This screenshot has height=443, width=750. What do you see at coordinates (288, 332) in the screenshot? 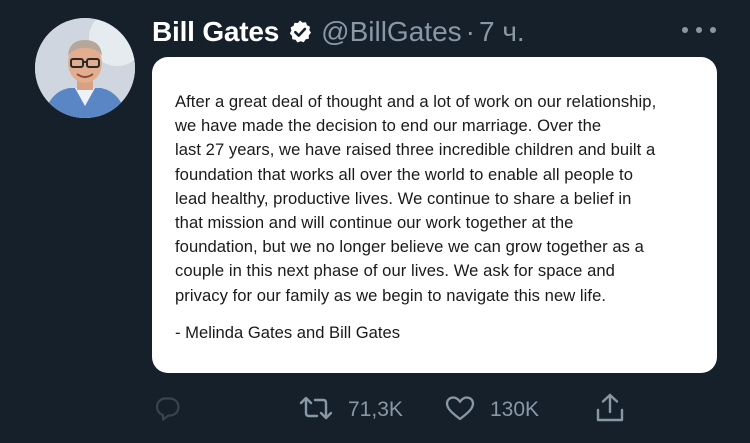
I see `statement-signature: - Melinda Gates and Bill Gates` at bounding box center [288, 332].